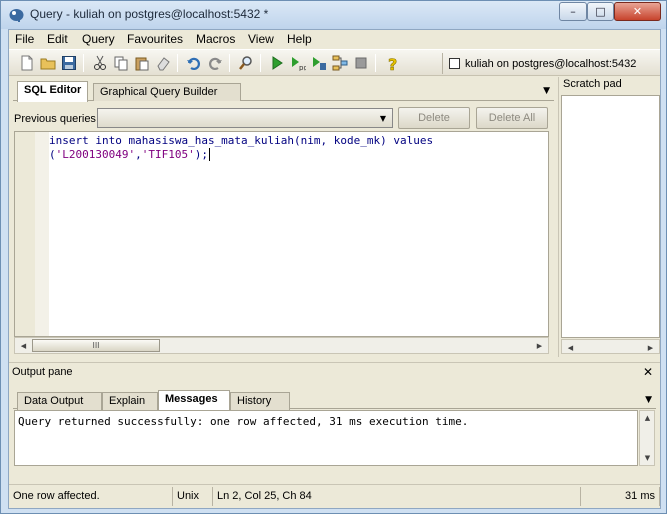 Image resolution: width=667 pixels, height=514 pixels. What do you see at coordinates (98, 39) in the screenshot?
I see `menu-query: Query` at bounding box center [98, 39].